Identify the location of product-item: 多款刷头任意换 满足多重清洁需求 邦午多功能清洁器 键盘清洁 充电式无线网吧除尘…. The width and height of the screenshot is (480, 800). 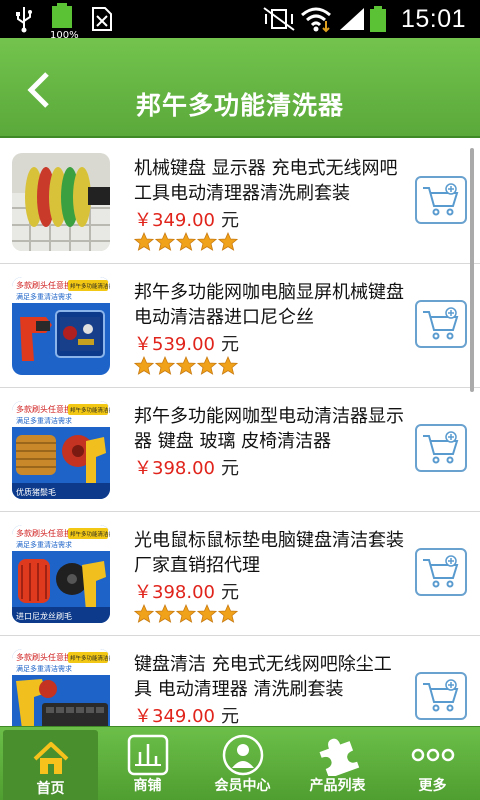
(240, 681).